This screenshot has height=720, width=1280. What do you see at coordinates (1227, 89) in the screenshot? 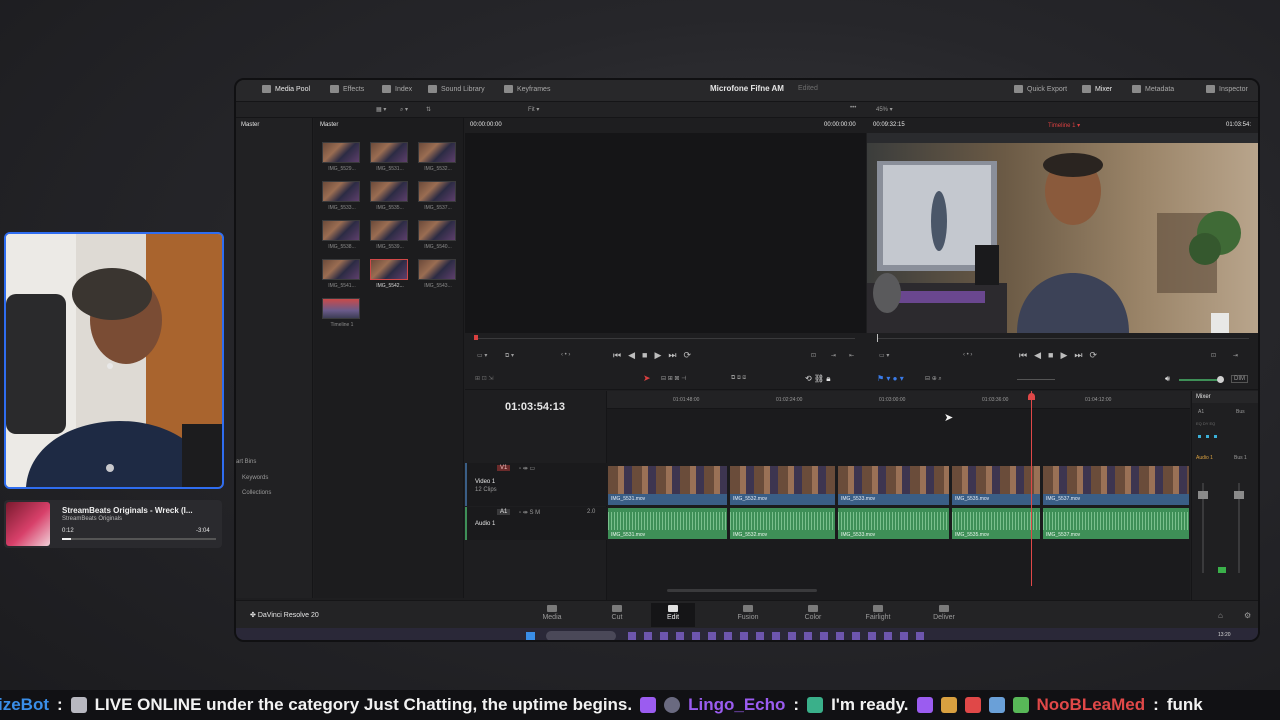
I see `inspector-tab: Inspector` at bounding box center [1227, 89].